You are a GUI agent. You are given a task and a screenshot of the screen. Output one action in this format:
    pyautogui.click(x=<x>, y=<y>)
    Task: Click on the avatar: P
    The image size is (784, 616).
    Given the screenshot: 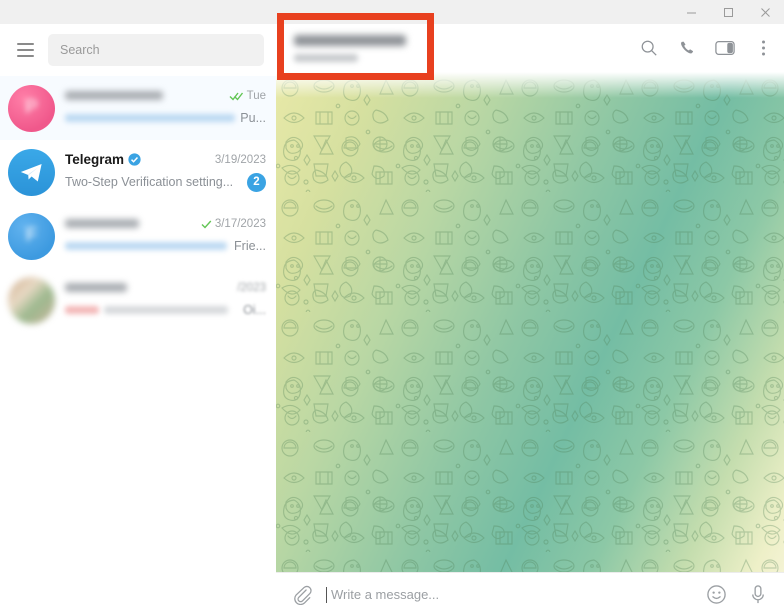 What is the action you would take?
    pyautogui.click(x=31, y=108)
    